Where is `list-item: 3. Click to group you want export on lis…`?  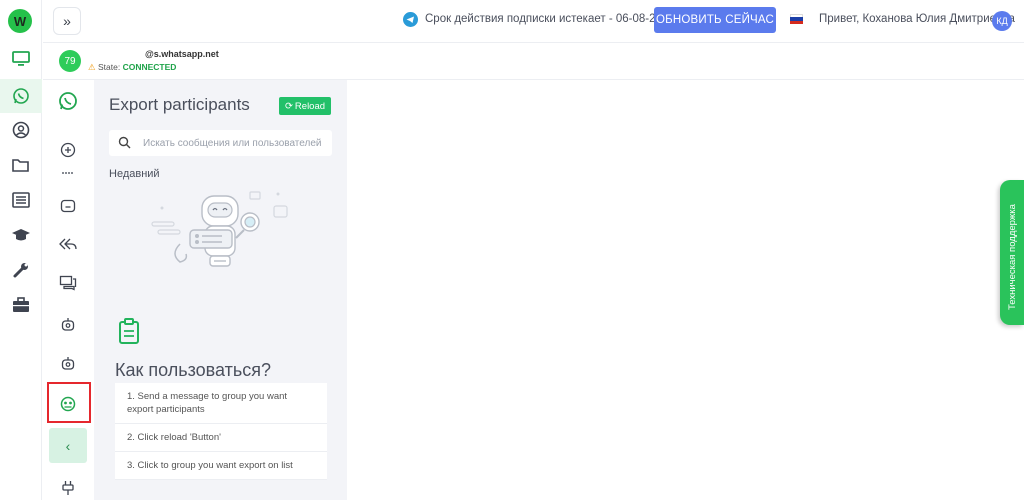 list-item: 3. Click to group you want export on lis… is located at coordinates (221, 466).